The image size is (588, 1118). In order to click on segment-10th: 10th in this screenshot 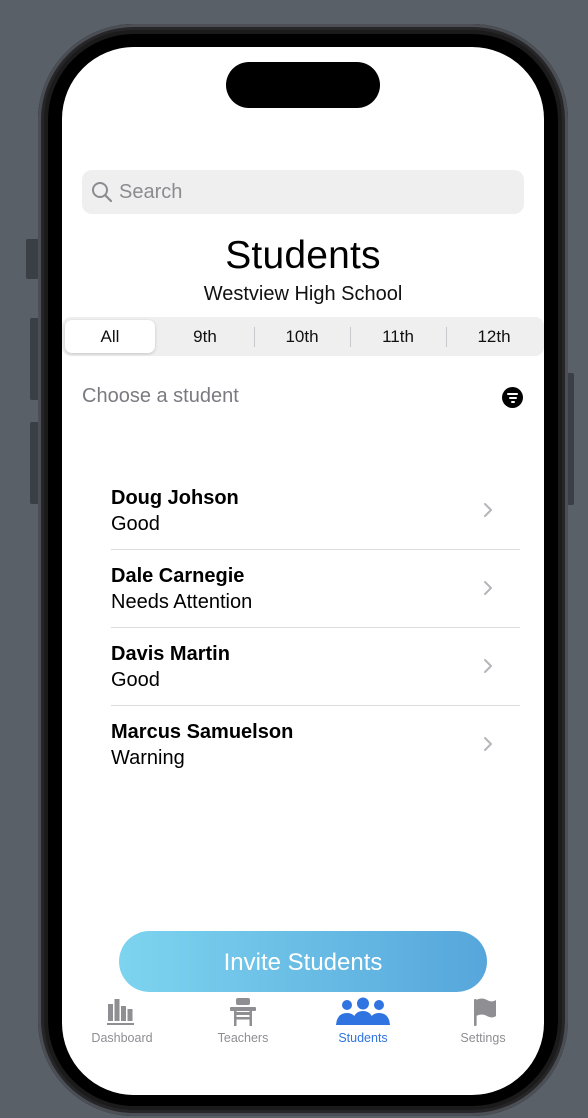, I will do `click(302, 336)`.